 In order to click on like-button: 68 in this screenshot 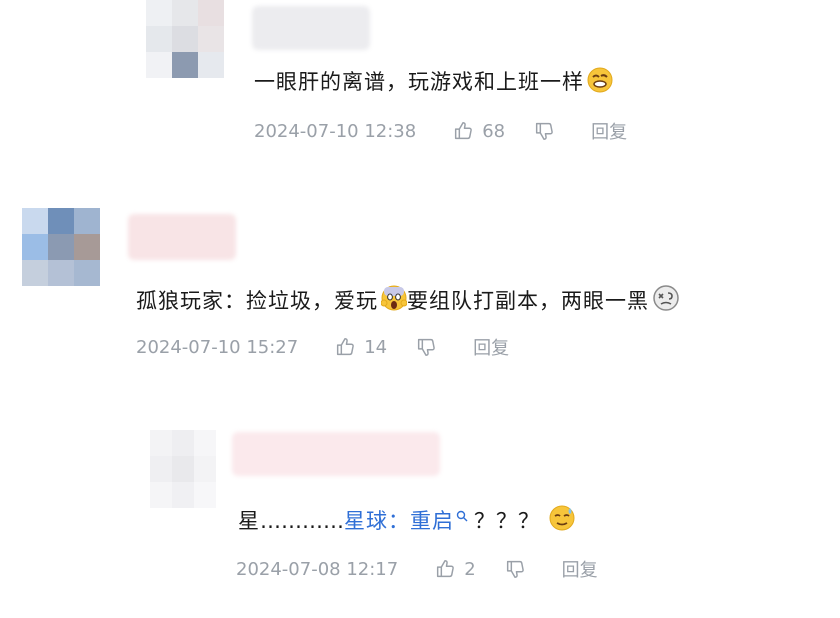, I will do `click(492, 131)`.